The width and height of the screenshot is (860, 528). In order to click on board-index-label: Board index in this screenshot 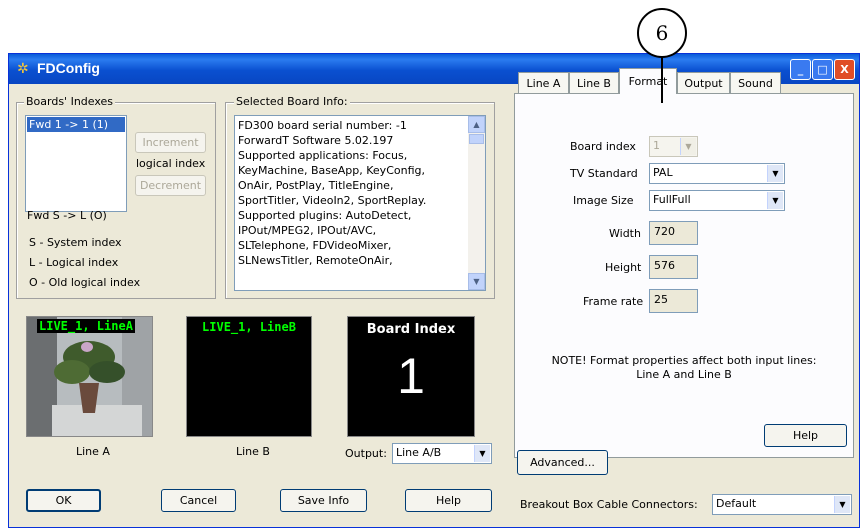, I will do `click(603, 146)`.